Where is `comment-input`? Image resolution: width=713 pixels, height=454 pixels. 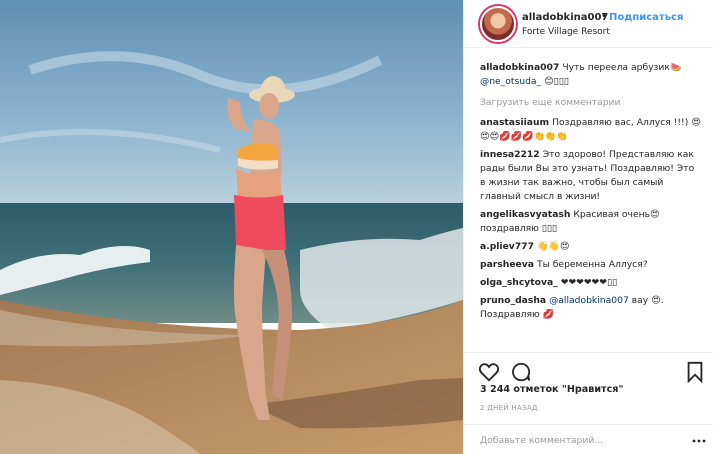 comment-input is located at coordinates (580, 440).